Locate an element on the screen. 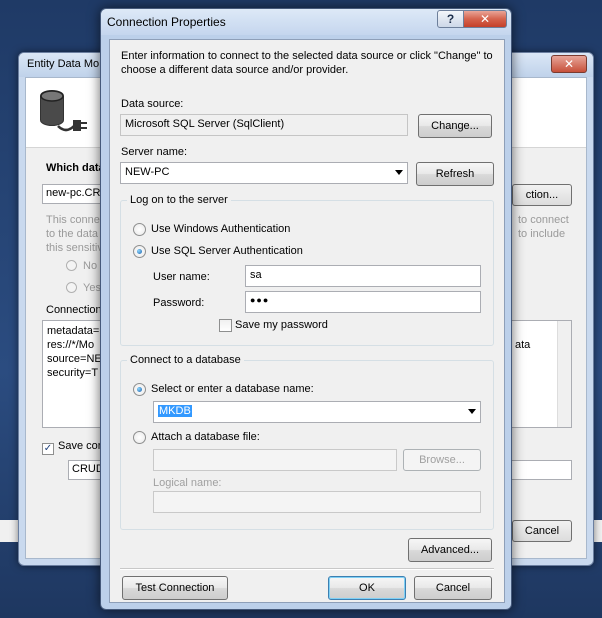 The width and height of the screenshot is (602, 618). connect-database-group-label: Connect to a database is located at coordinates (185, 360).